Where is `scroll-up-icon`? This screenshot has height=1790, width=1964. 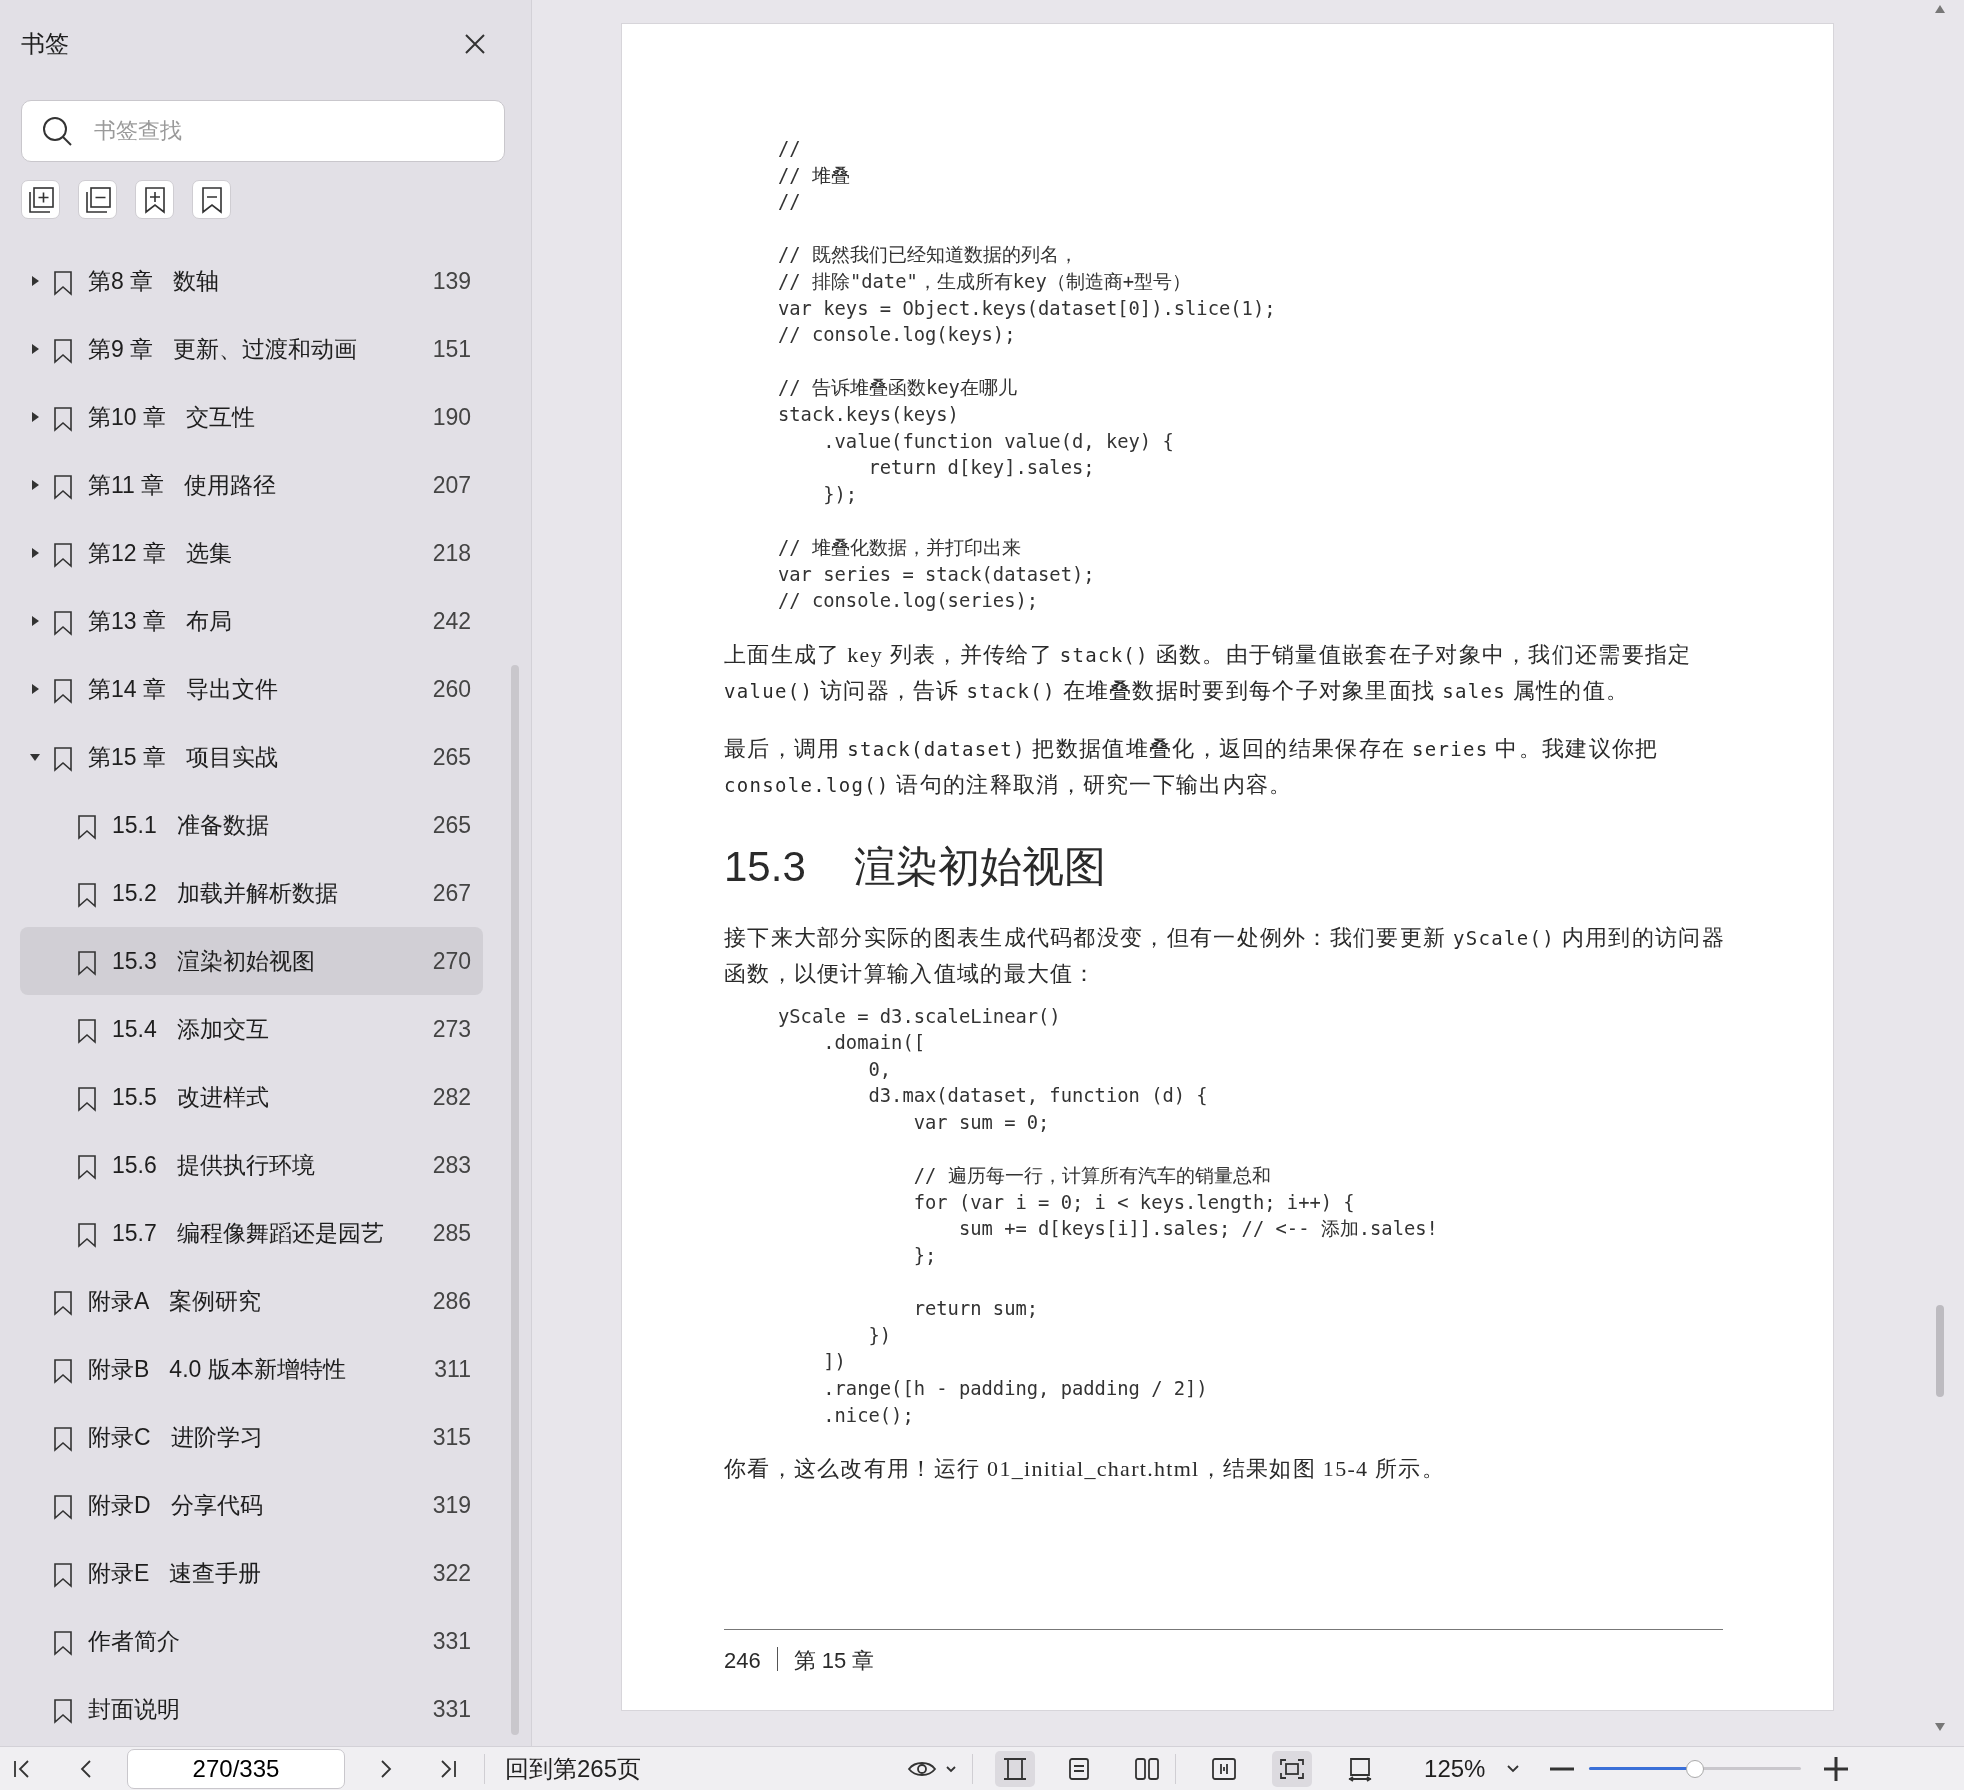
scroll-up-icon is located at coordinates (1940, 9).